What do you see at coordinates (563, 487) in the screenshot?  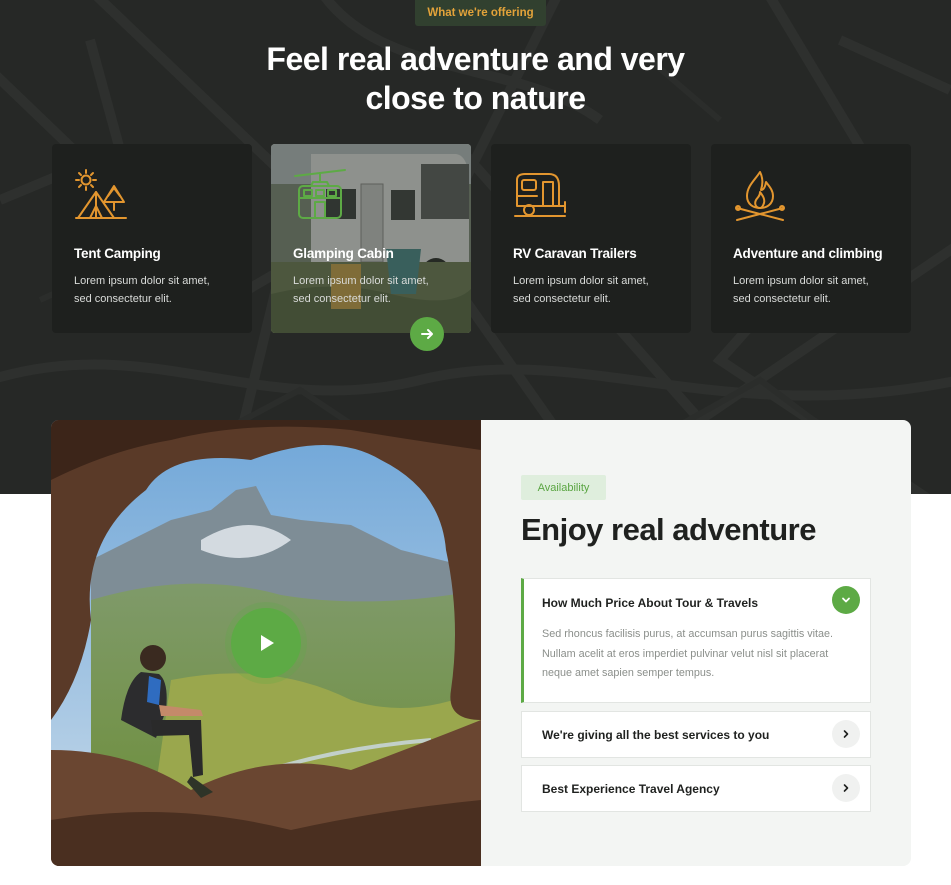 I see `availability-badge: Availability` at bounding box center [563, 487].